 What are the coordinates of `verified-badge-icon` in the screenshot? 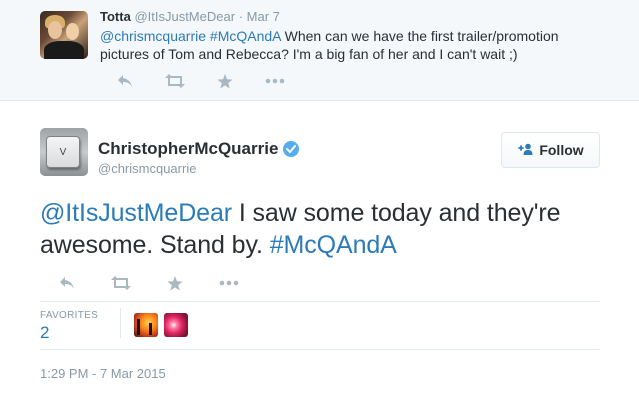 It's located at (291, 149).